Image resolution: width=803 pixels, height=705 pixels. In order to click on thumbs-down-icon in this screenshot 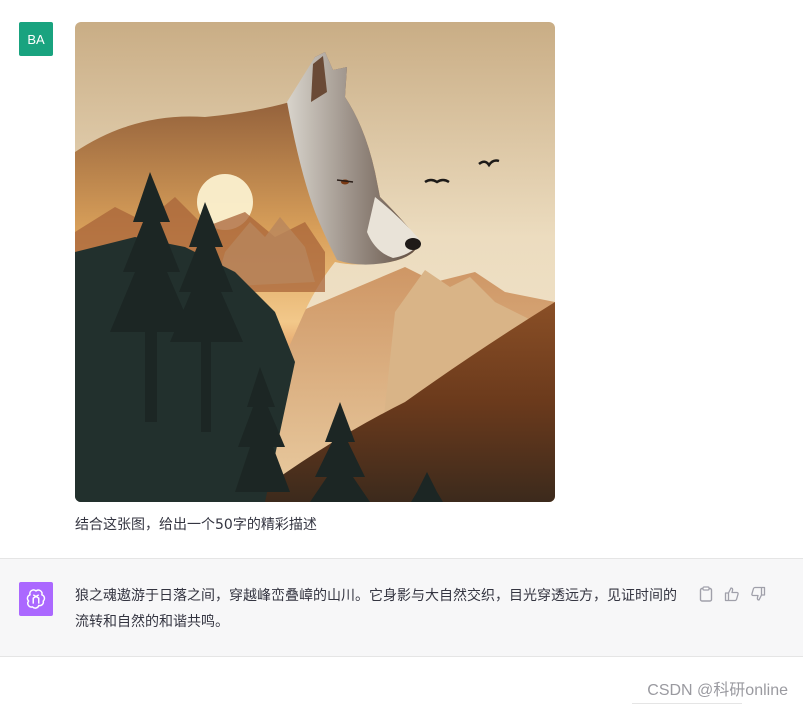, I will do `click(758, 593)`.